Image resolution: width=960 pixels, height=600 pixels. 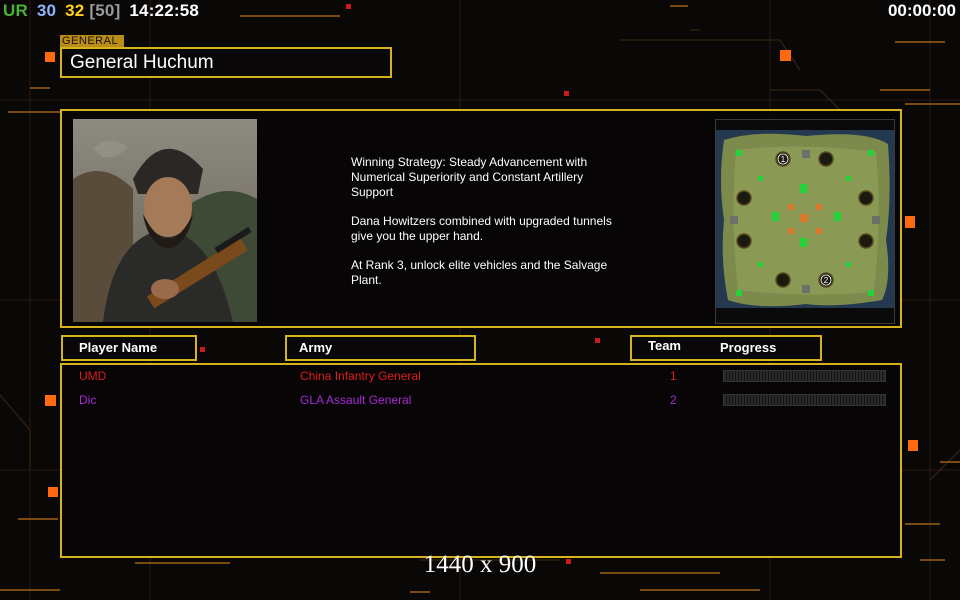 What do you see at coordinates (118, 347) in the screenshot?
I see `player-name-header-label: Player Name` at bounding box center [118, 347].